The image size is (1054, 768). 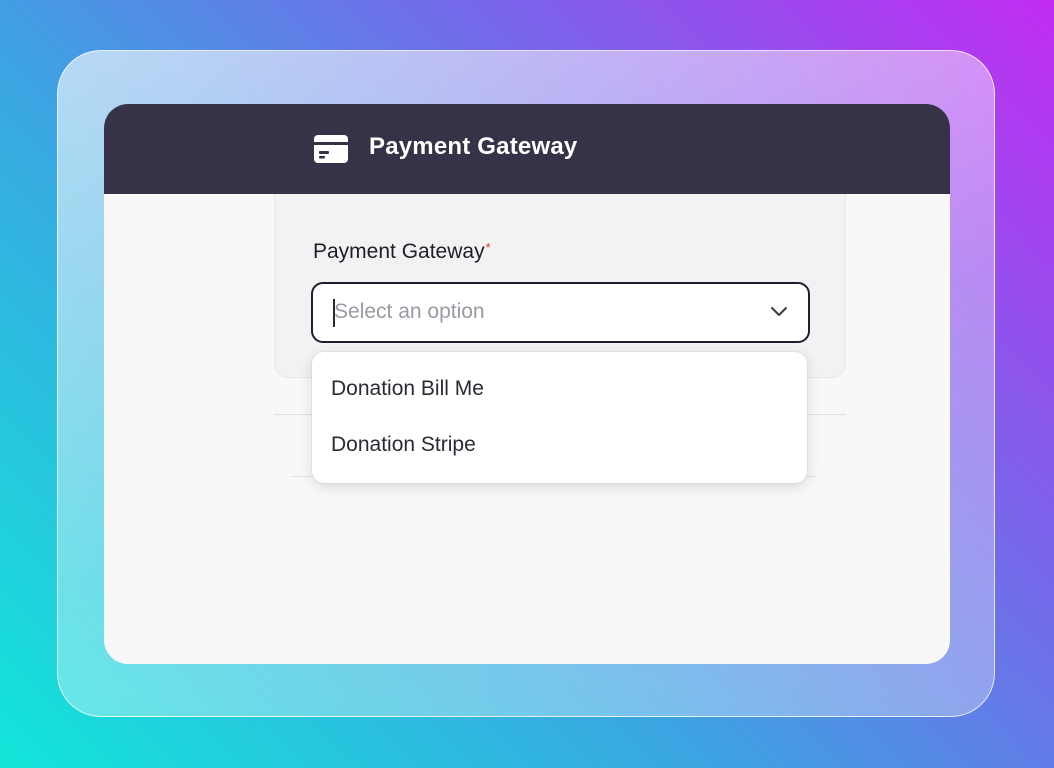 I want to click on page-title: Payment Gateway, so click(x=473, y=146).